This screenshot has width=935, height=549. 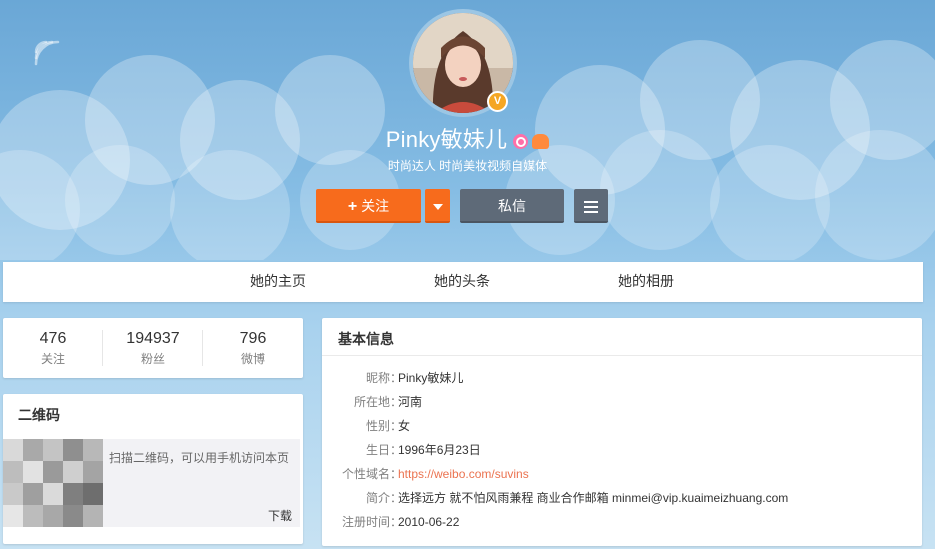 What do you see at coordinates (512, 206) in the screenshot?
I see `message-button: 私信` at bounding box center [512, 206].